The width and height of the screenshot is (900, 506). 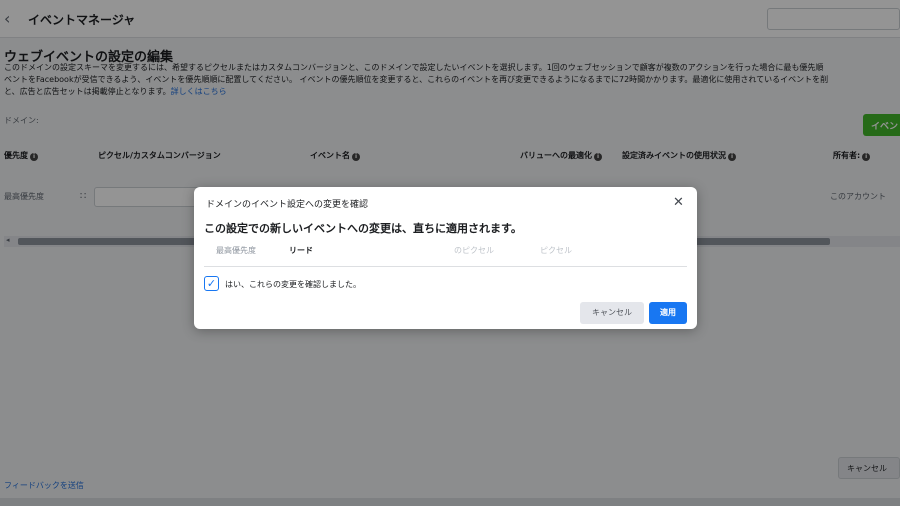 I want to click on dialog-event-row: 最高優先度 リード のピクセル ピクセル, so click(x=445, y=253).